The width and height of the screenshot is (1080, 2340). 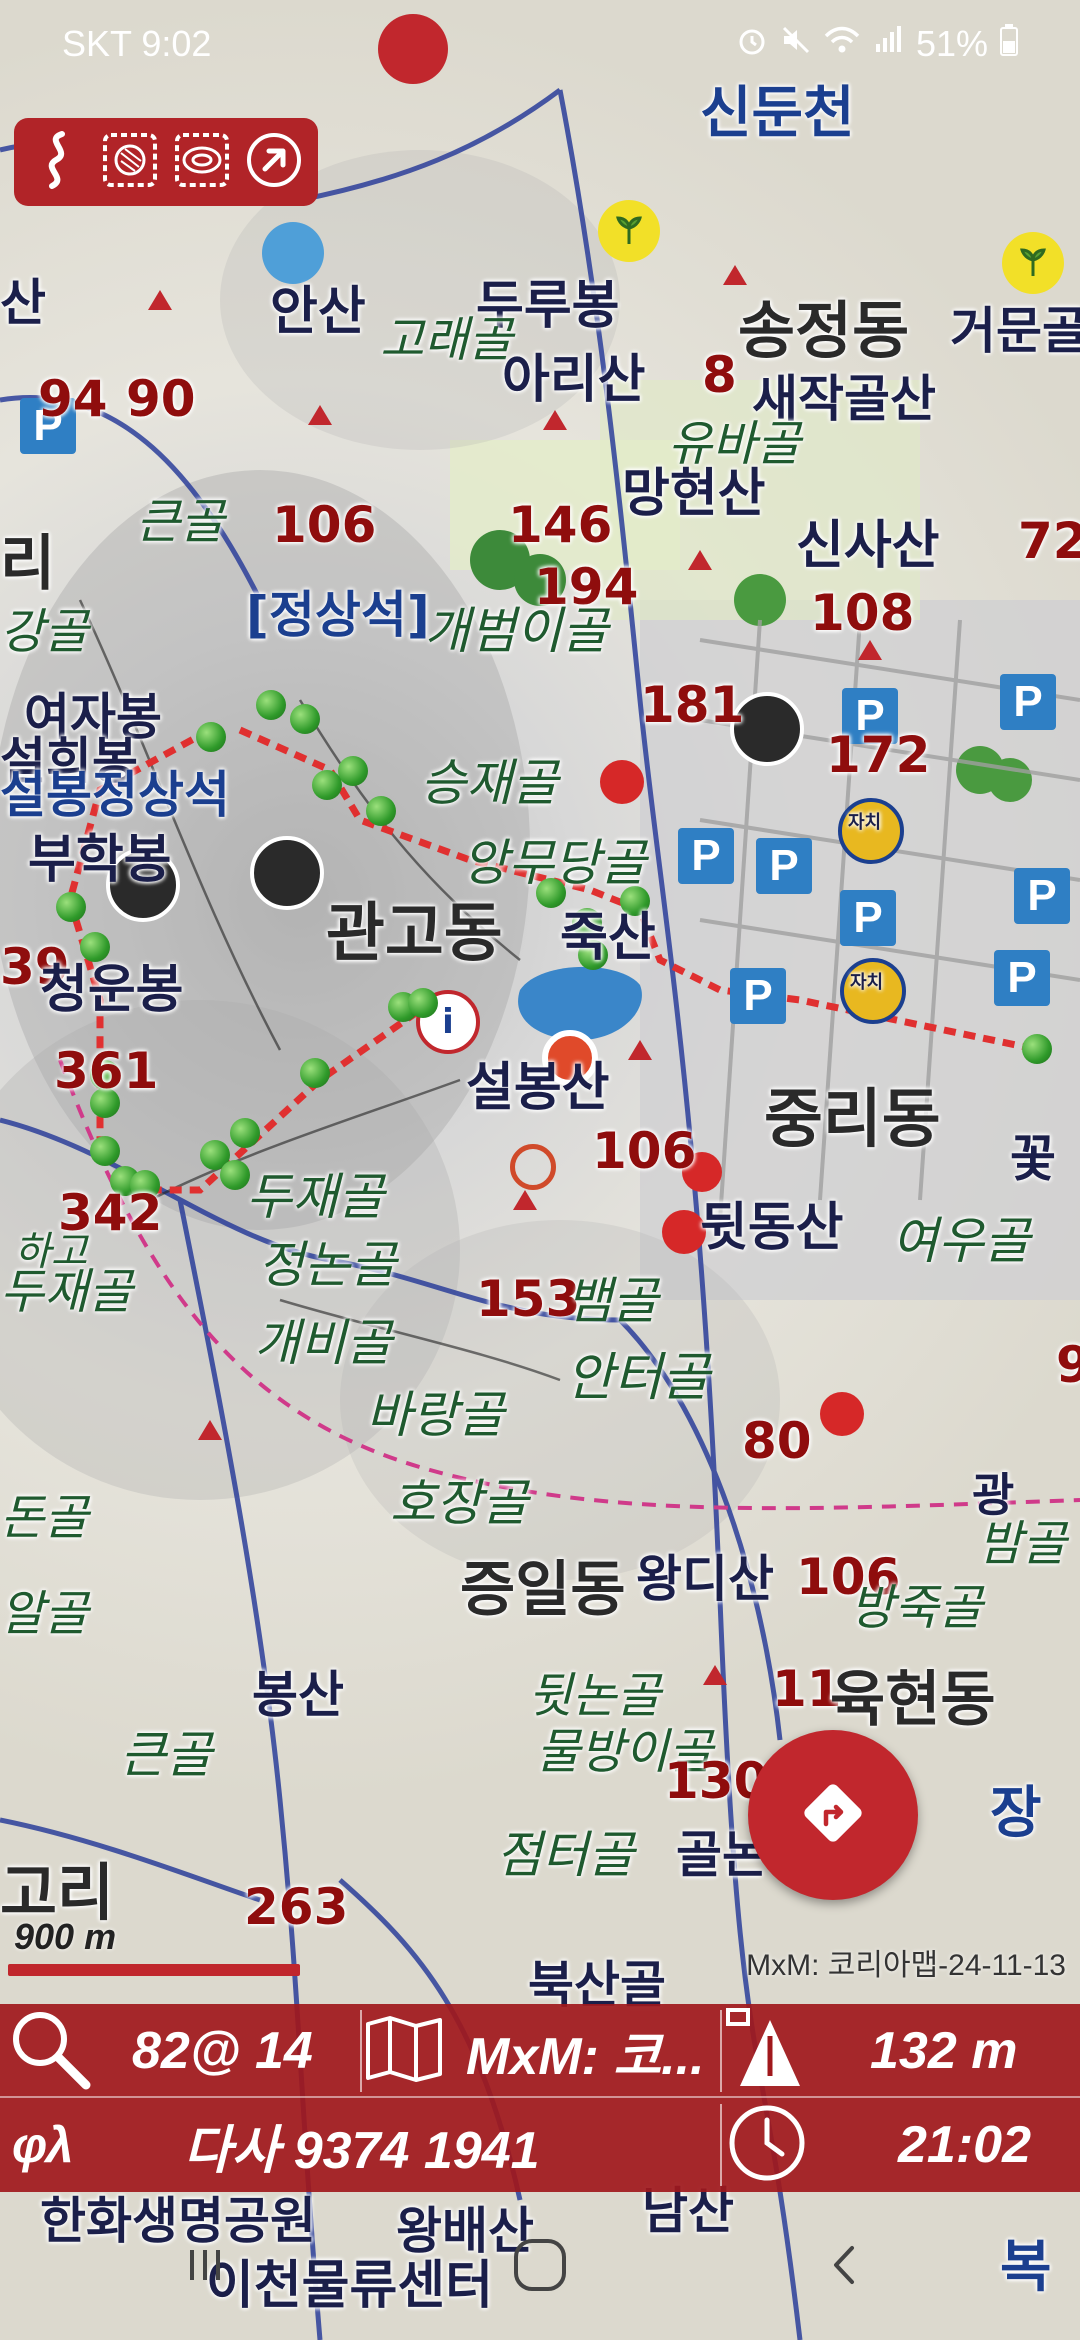 What do you see at coordinates (65, 1936) in the screenshot?
I see `scale-label: 900 m` at bounding box center [65, 1936].